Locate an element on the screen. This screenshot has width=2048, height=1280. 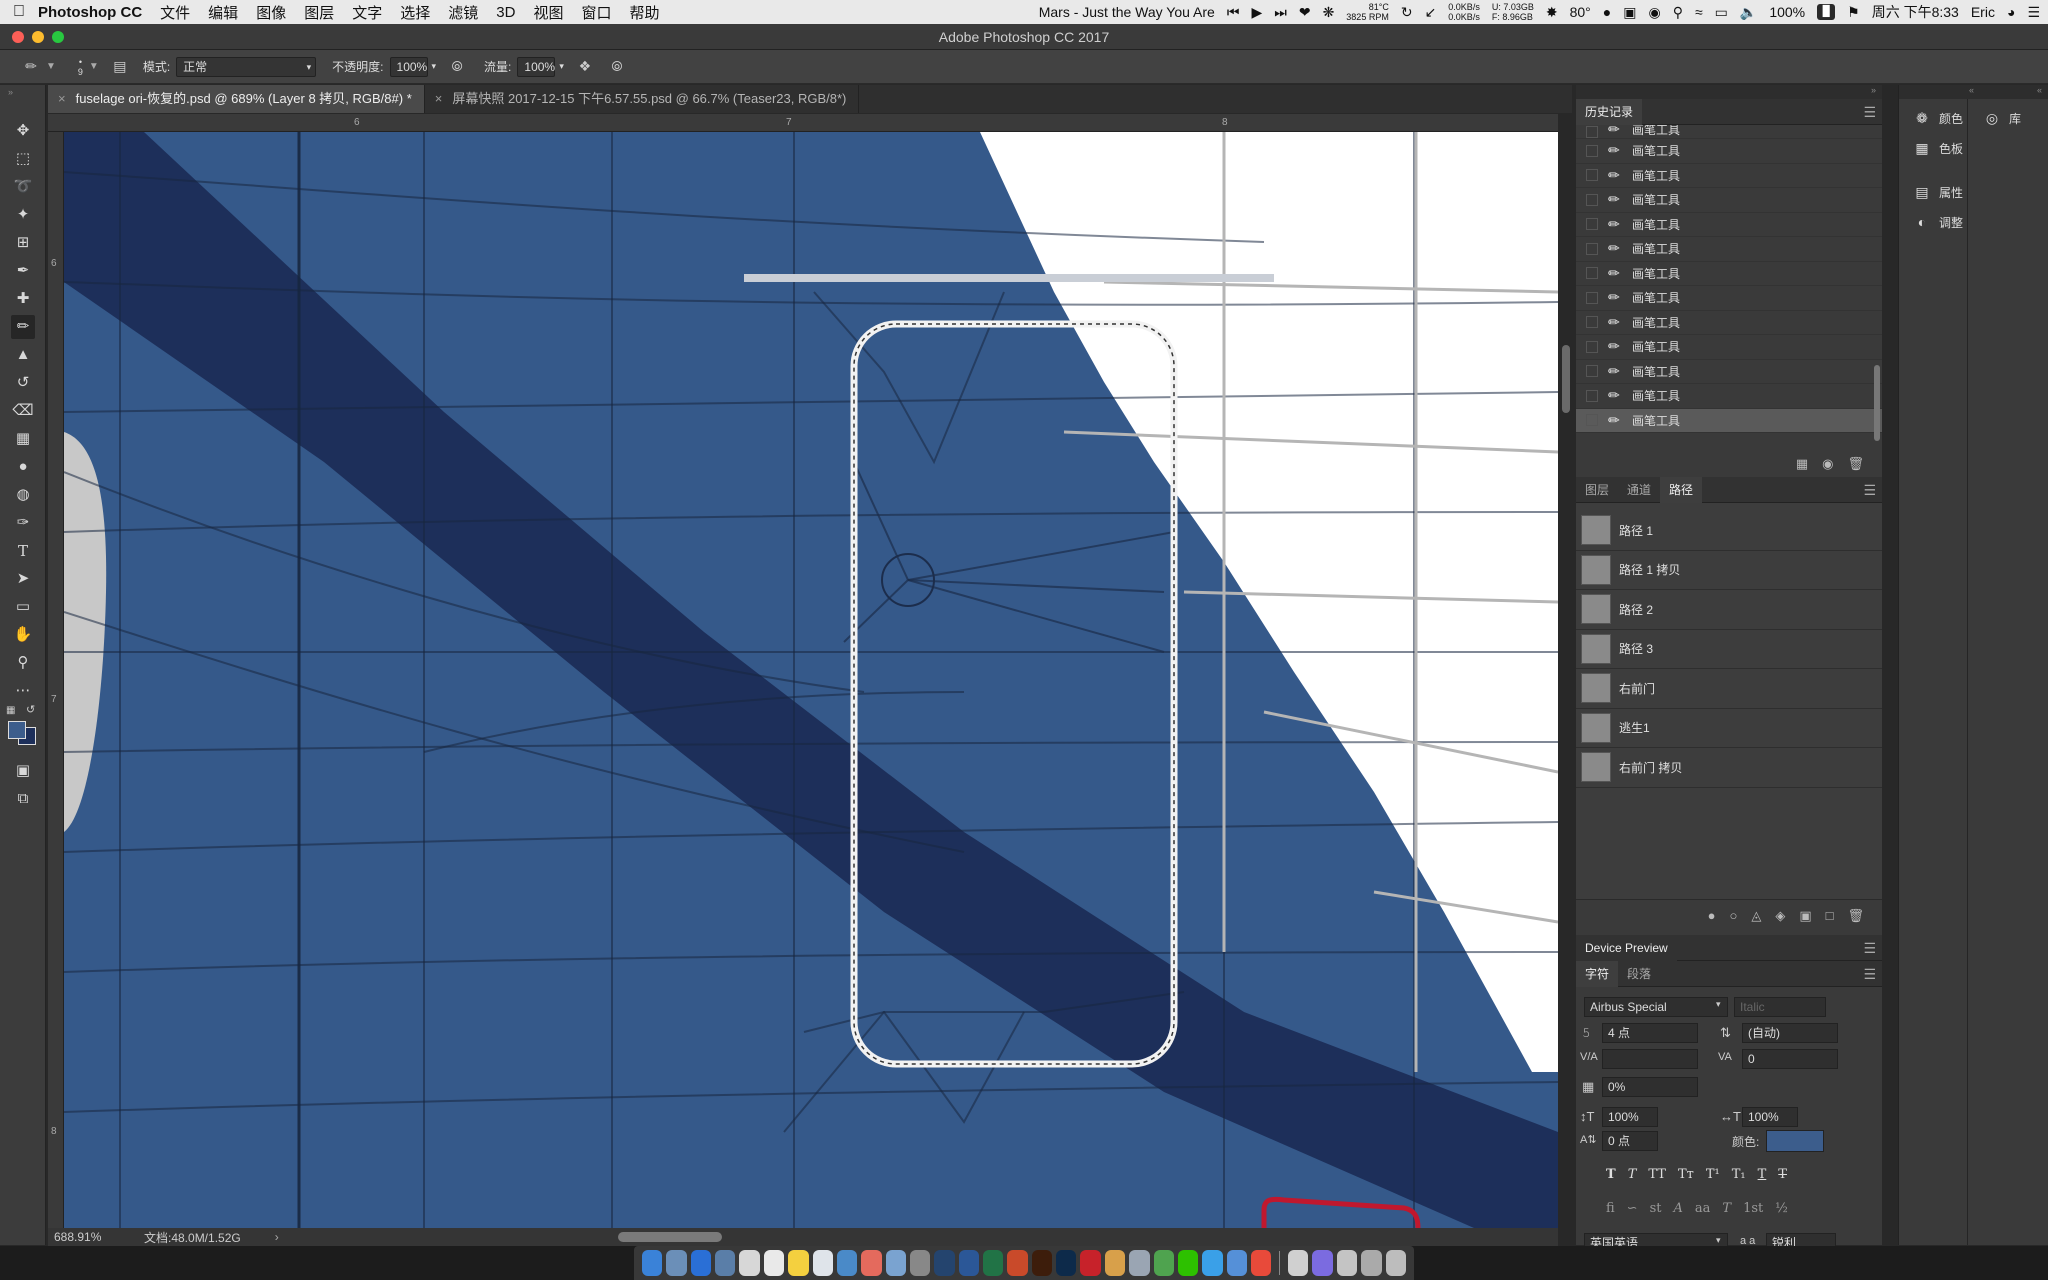
resize-icon: ↙ is located at coordinates (1431, 12).